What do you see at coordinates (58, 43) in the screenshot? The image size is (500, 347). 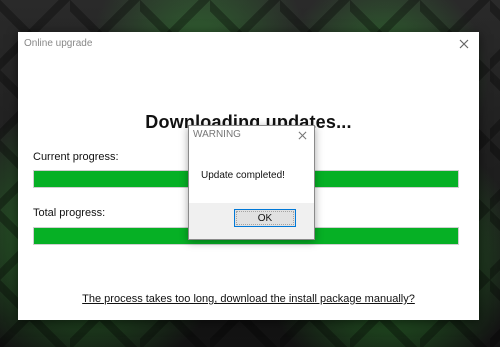 I see `window-title: Online upgrade` at bounding box center [58, 43].